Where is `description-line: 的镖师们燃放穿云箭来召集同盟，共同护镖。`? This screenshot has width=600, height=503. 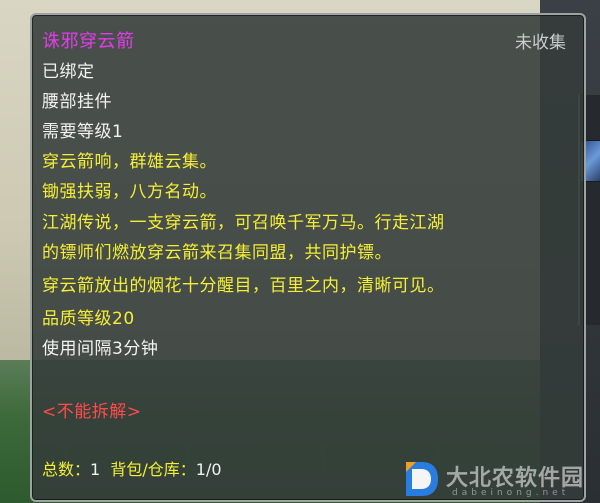 description-line: 的镖师们燃放穿云箭来召集同盟，共同护镖。 is located at coordinates (217, 253).